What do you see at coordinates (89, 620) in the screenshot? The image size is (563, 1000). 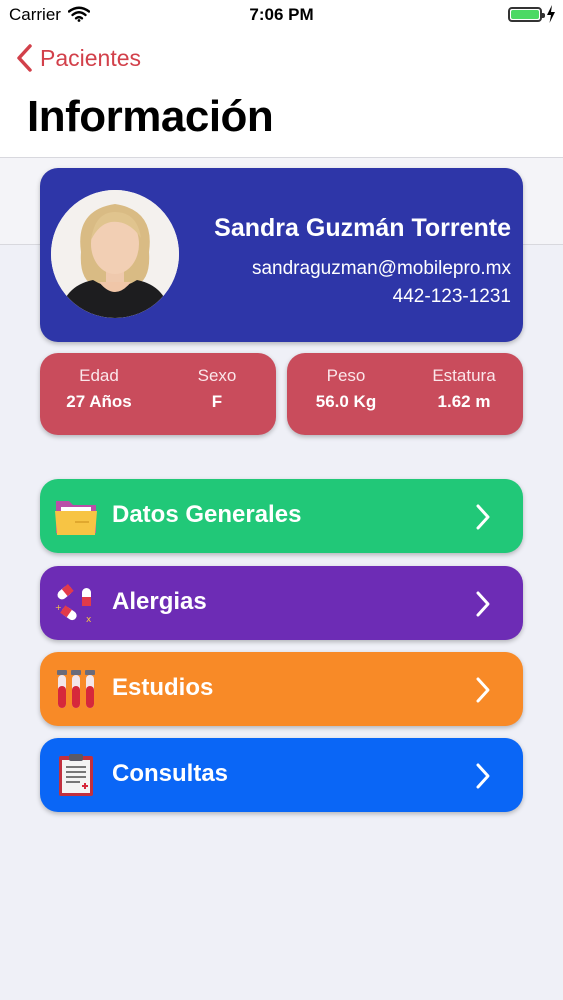 I see `svg-text: x` at bounding box center [89, 620].